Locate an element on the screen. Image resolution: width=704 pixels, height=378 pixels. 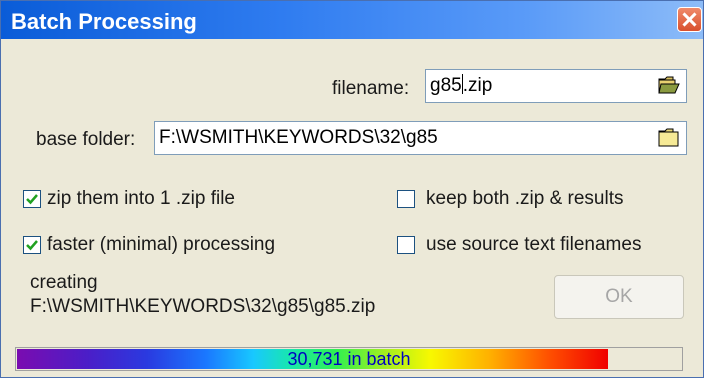
faster-processing-checkbox is located at coordinates (32, 245).